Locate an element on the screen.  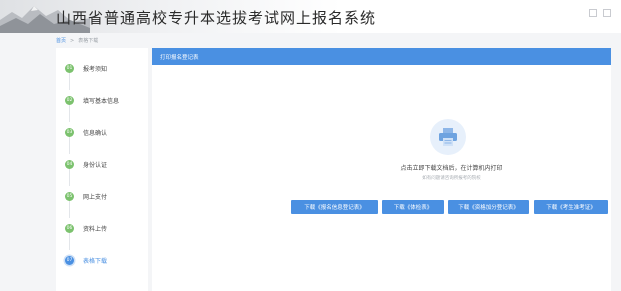
sidebar-step-notice: 01 报考须知 is located at coordinates (86, 68).